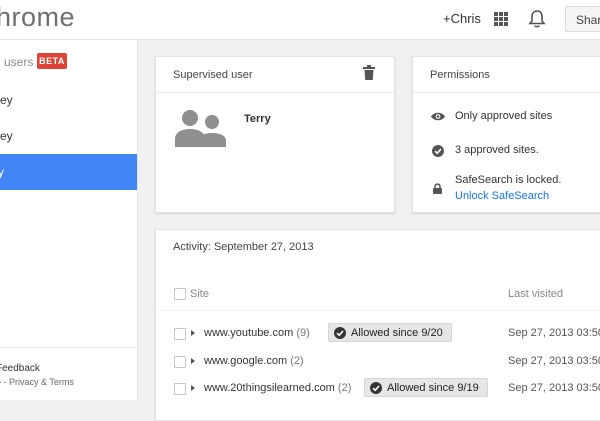 This screenshot has height=421, width=600. What do you see at coordinates (68, 172) in the screenshot?
I see `sidebar-user-item-active: ry` at bounding box center [68, 172].